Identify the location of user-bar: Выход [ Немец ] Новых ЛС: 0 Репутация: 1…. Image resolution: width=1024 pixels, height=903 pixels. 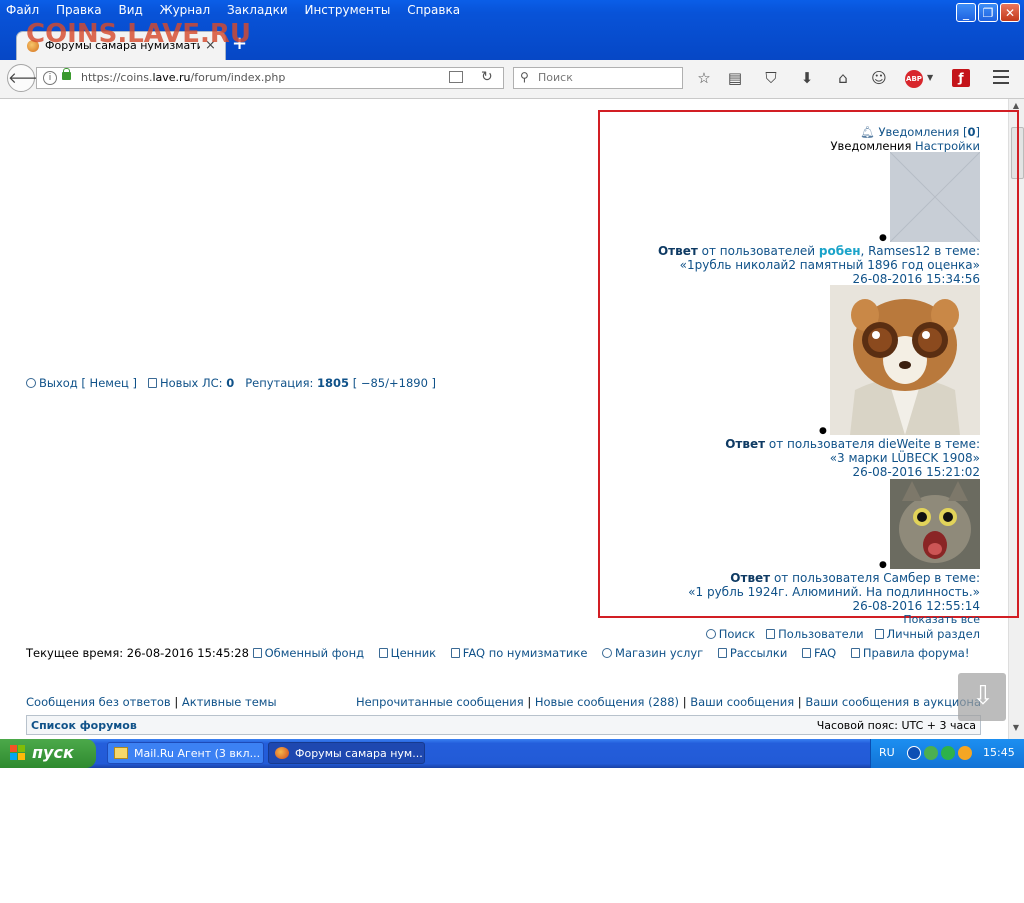
(231, 383).